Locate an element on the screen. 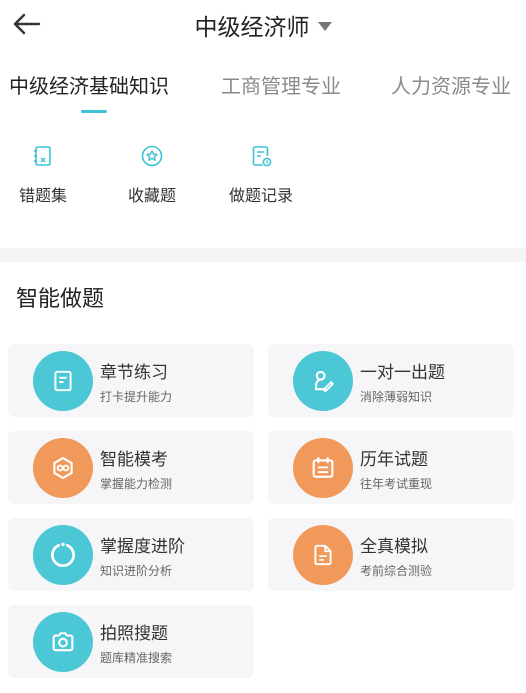  card-subtitle: 消除薄弱知识 is located at coordinates (396, 397).